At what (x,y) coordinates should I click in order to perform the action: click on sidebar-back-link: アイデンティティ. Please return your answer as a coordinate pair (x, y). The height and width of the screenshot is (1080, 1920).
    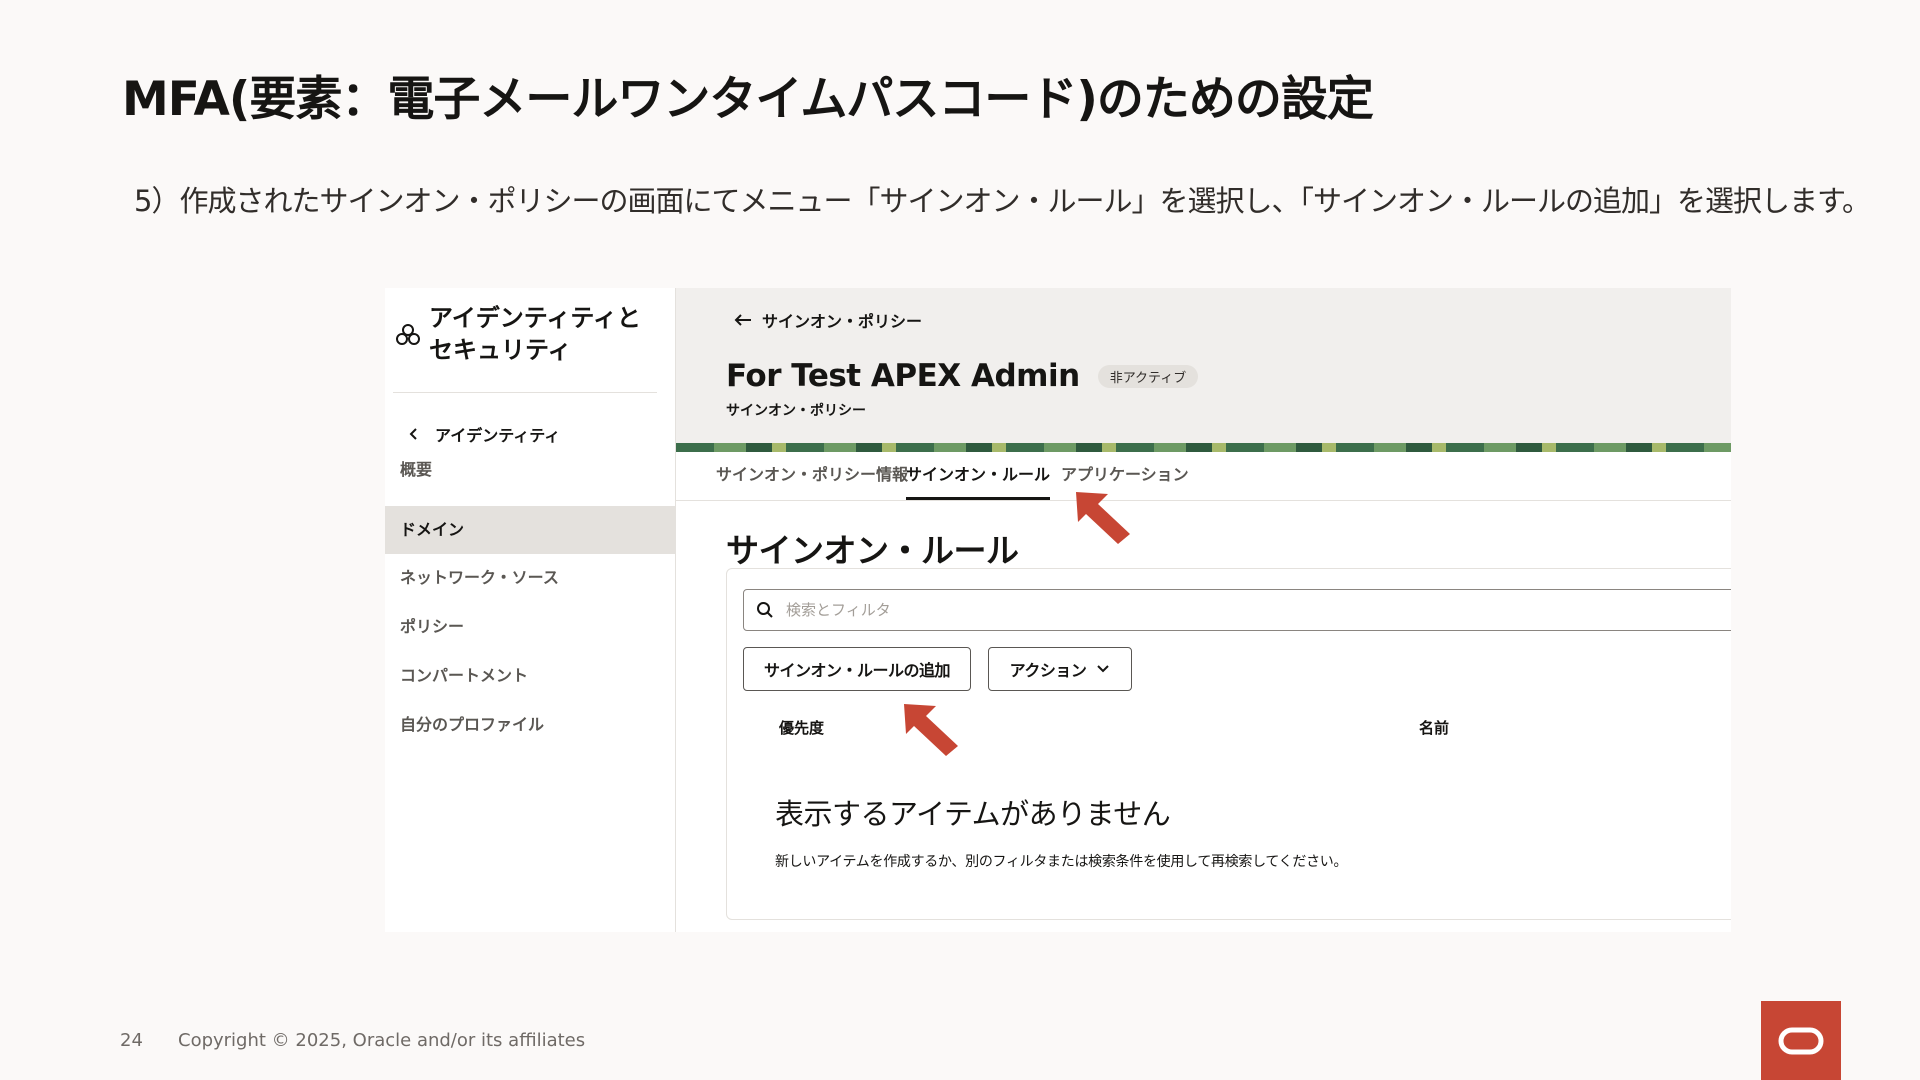
    Looking at the image, I should click on (483, 434).